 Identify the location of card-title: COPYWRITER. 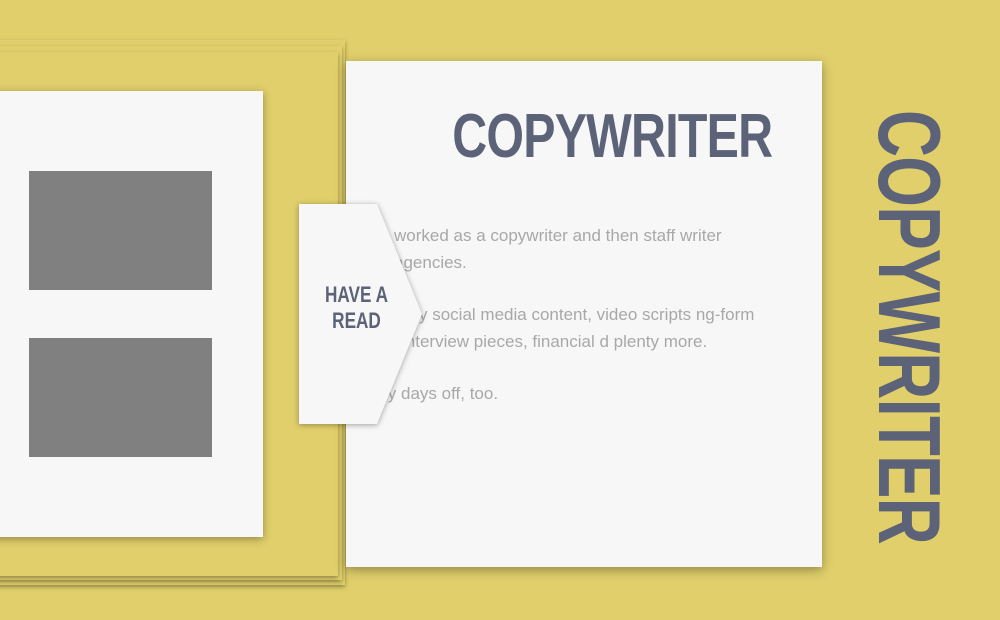
(612, 136).